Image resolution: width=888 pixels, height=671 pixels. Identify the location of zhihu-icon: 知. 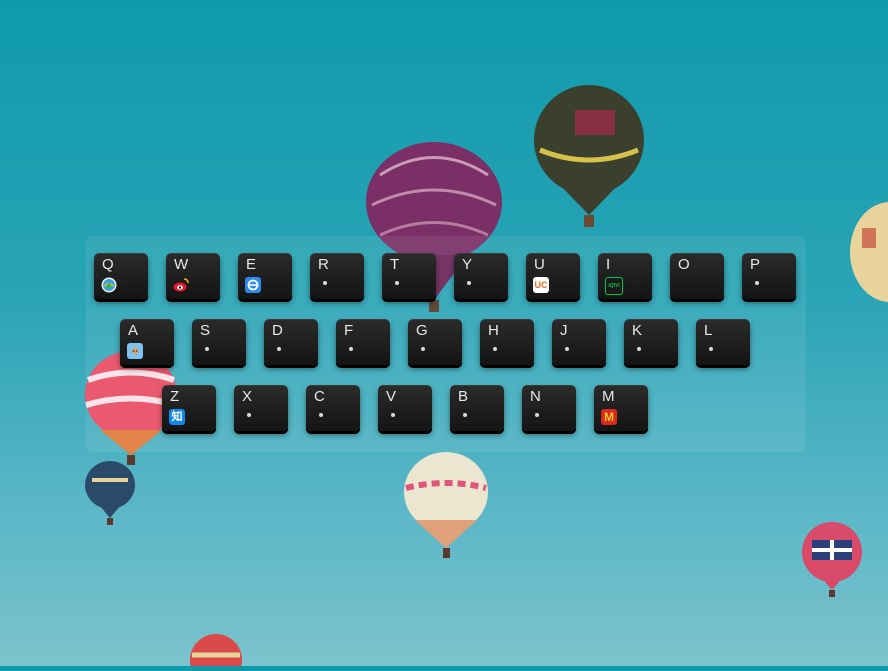
(177, 417).